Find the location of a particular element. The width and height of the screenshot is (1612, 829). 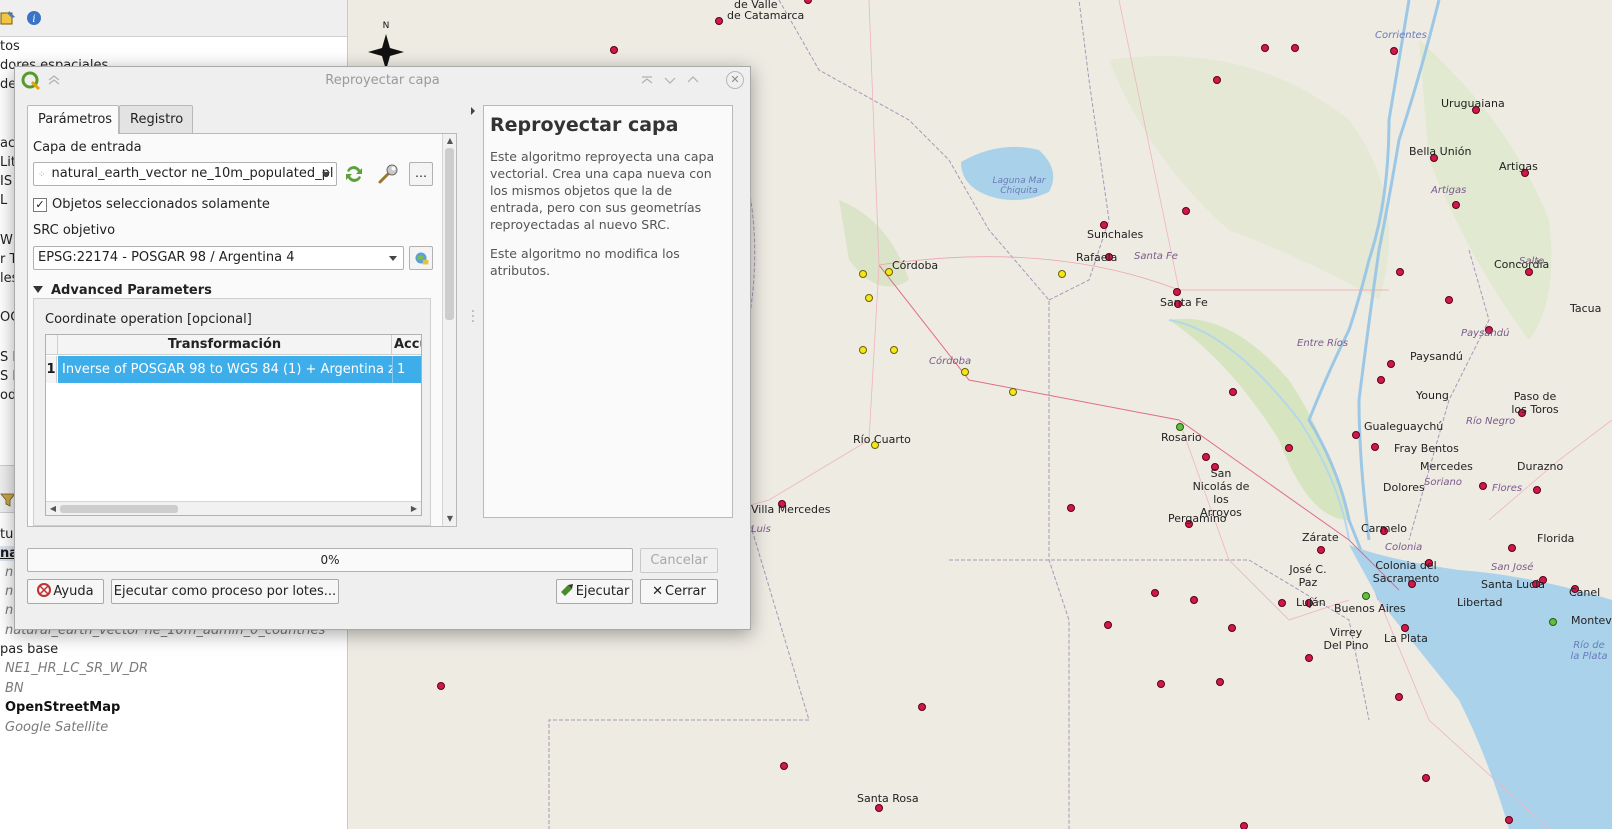

advanced-label: Advanced Parameters is located at coordinates (131, 290).